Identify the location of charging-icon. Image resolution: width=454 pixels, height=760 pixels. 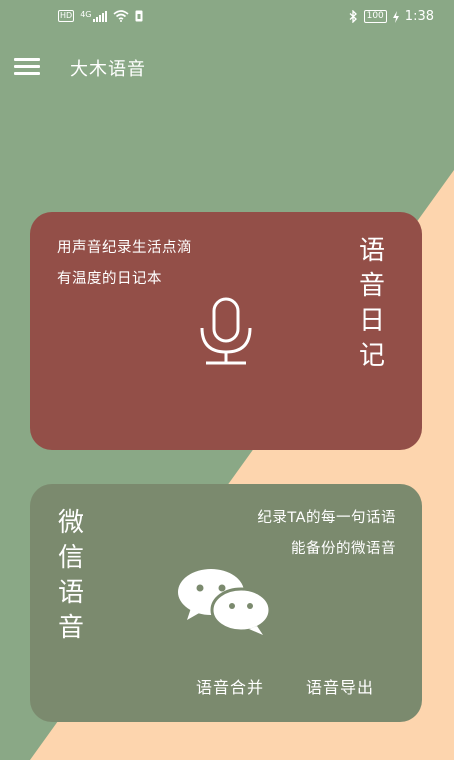
(395, 16).